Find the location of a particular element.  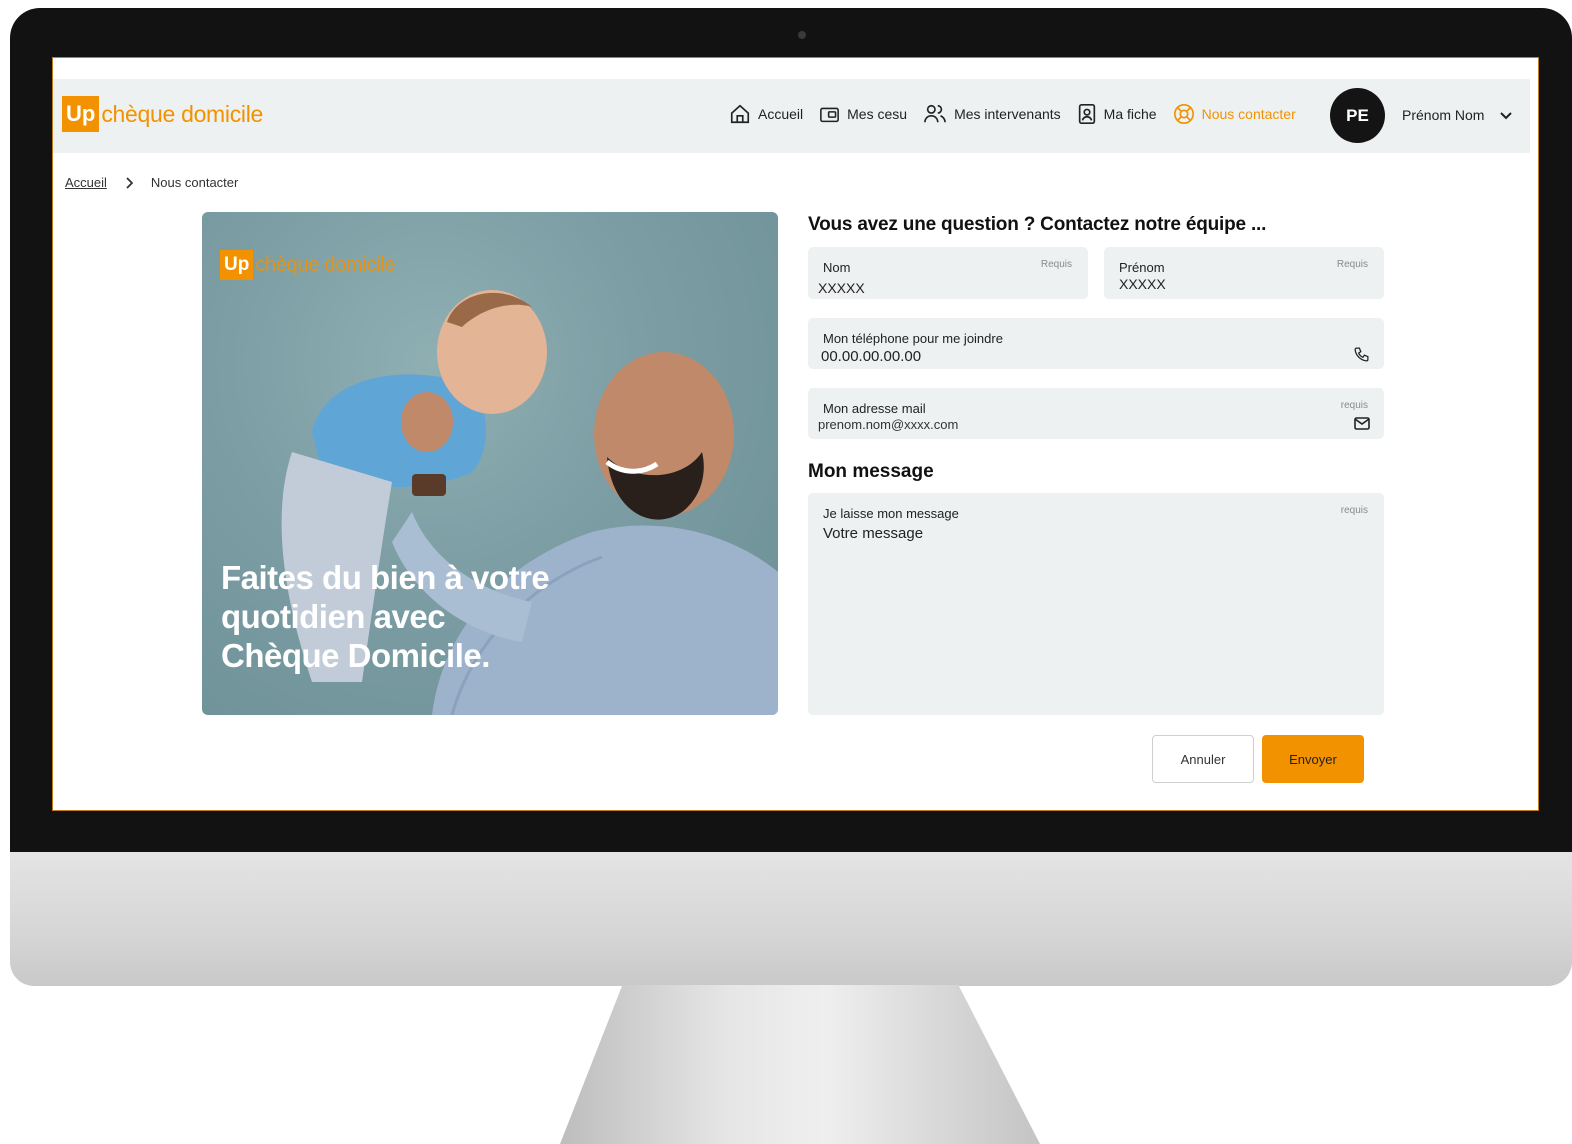

nav-label: Accueil is located at coordinates (781, 114).